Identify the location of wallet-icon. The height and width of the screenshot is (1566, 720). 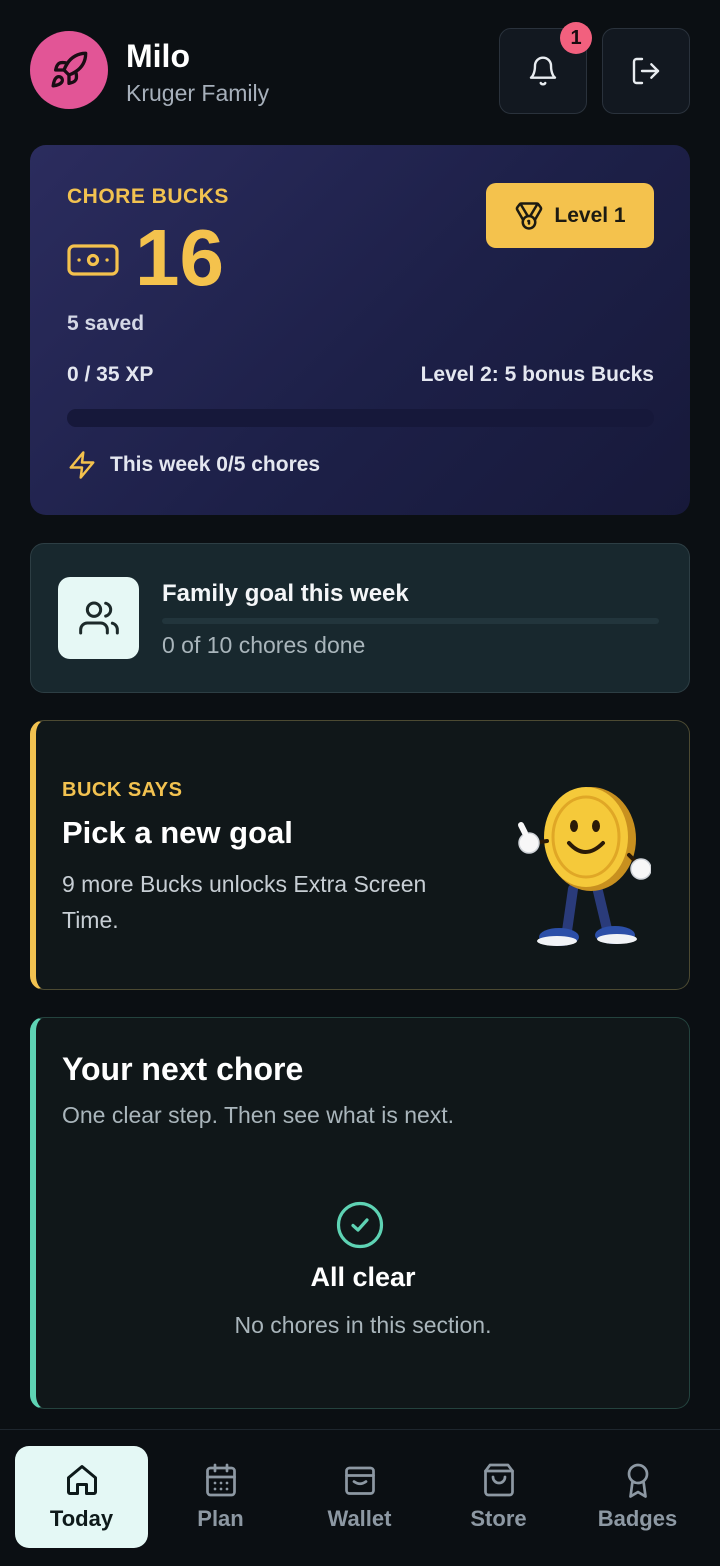
(359, 1480).